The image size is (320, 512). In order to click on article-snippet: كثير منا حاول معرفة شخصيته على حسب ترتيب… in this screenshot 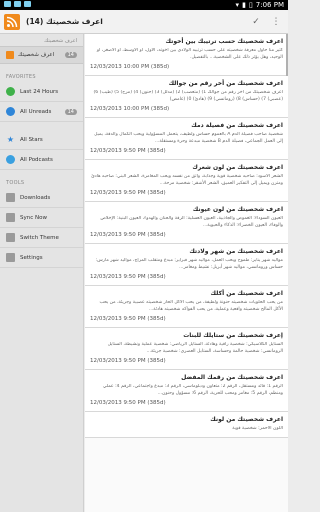, I will do `click(189, 54)`.